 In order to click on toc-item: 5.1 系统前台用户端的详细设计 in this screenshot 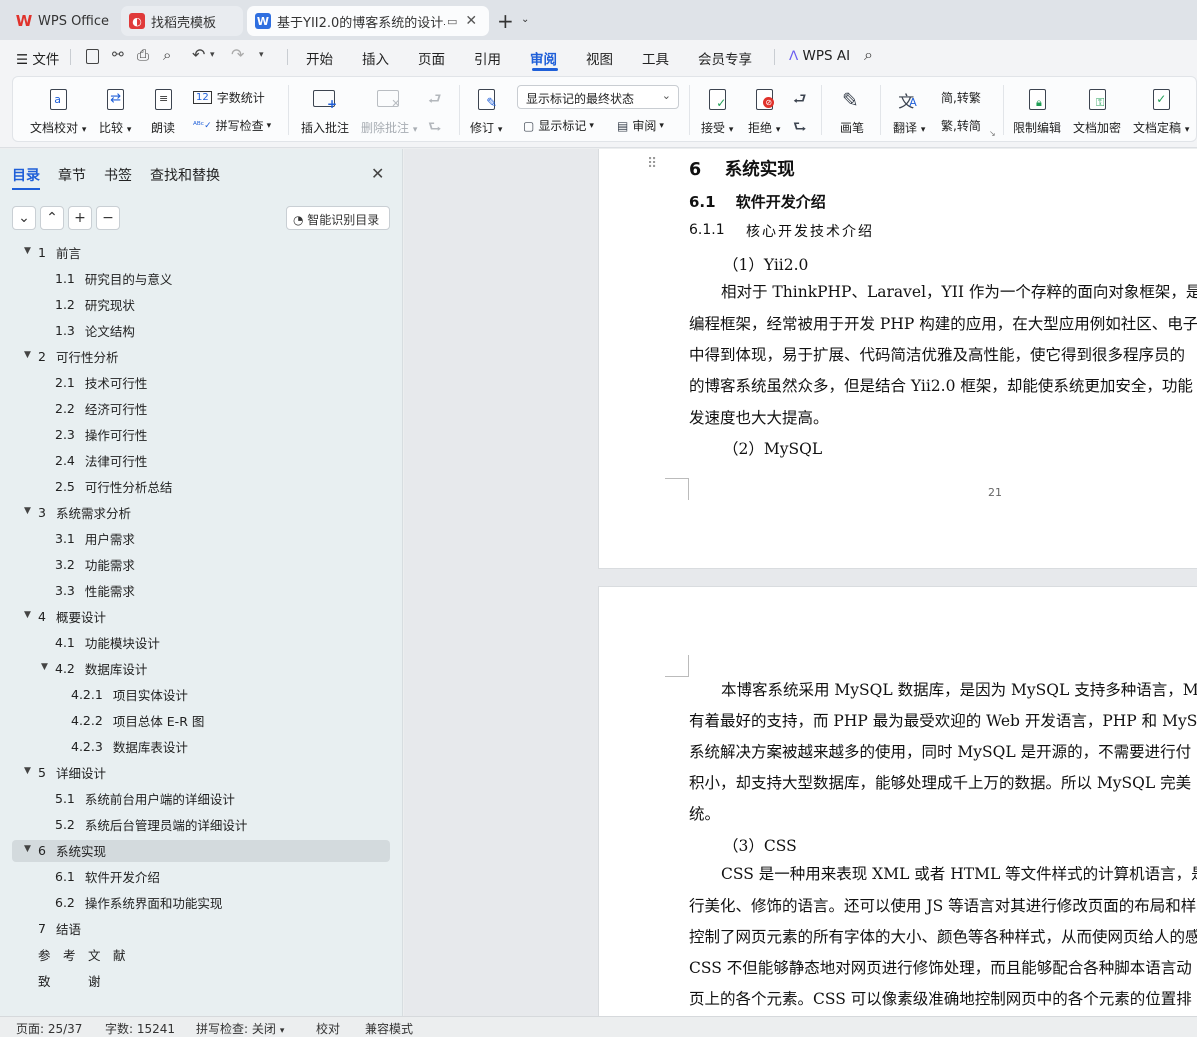, I will do `click(145, 798)`.